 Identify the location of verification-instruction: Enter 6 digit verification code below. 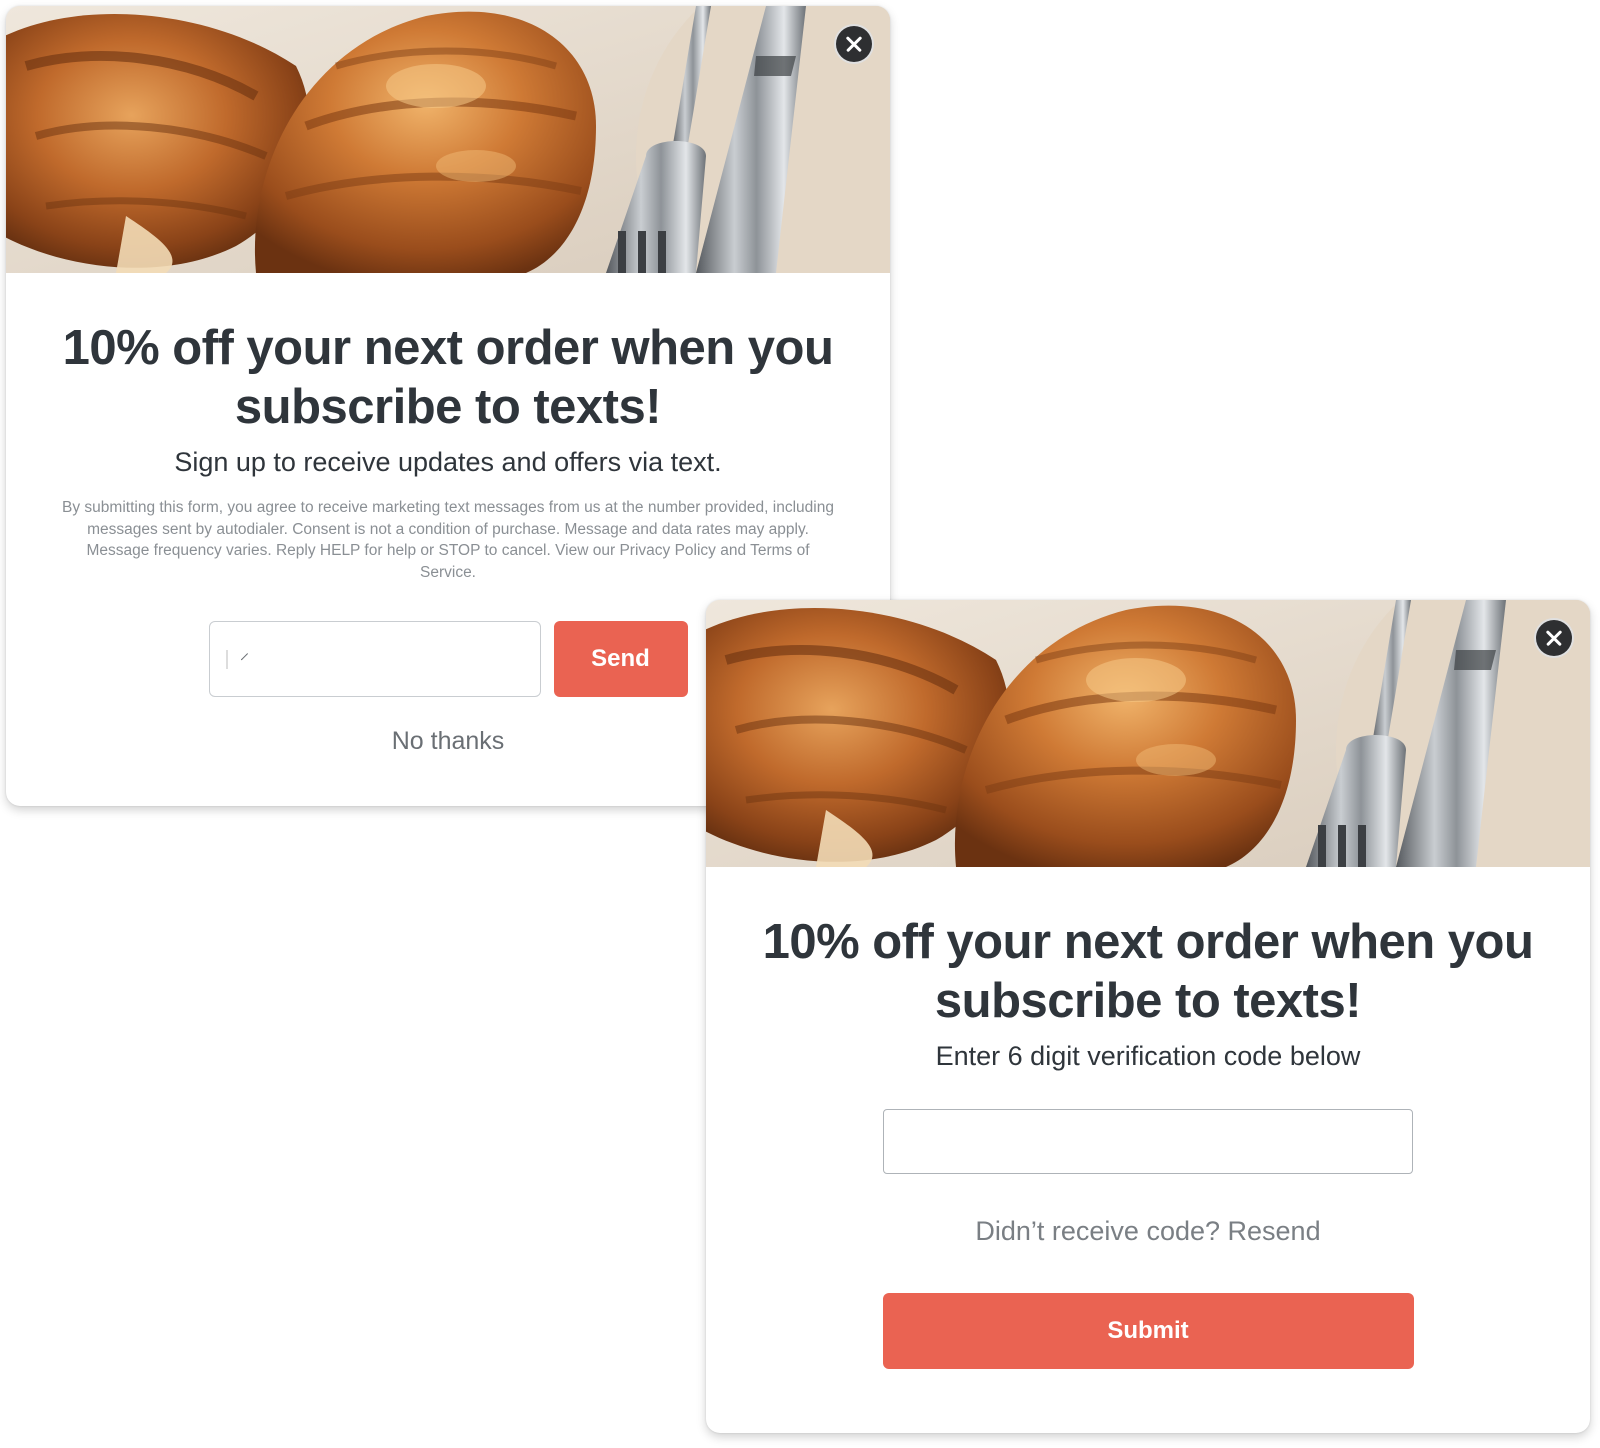
(1148, 1056).